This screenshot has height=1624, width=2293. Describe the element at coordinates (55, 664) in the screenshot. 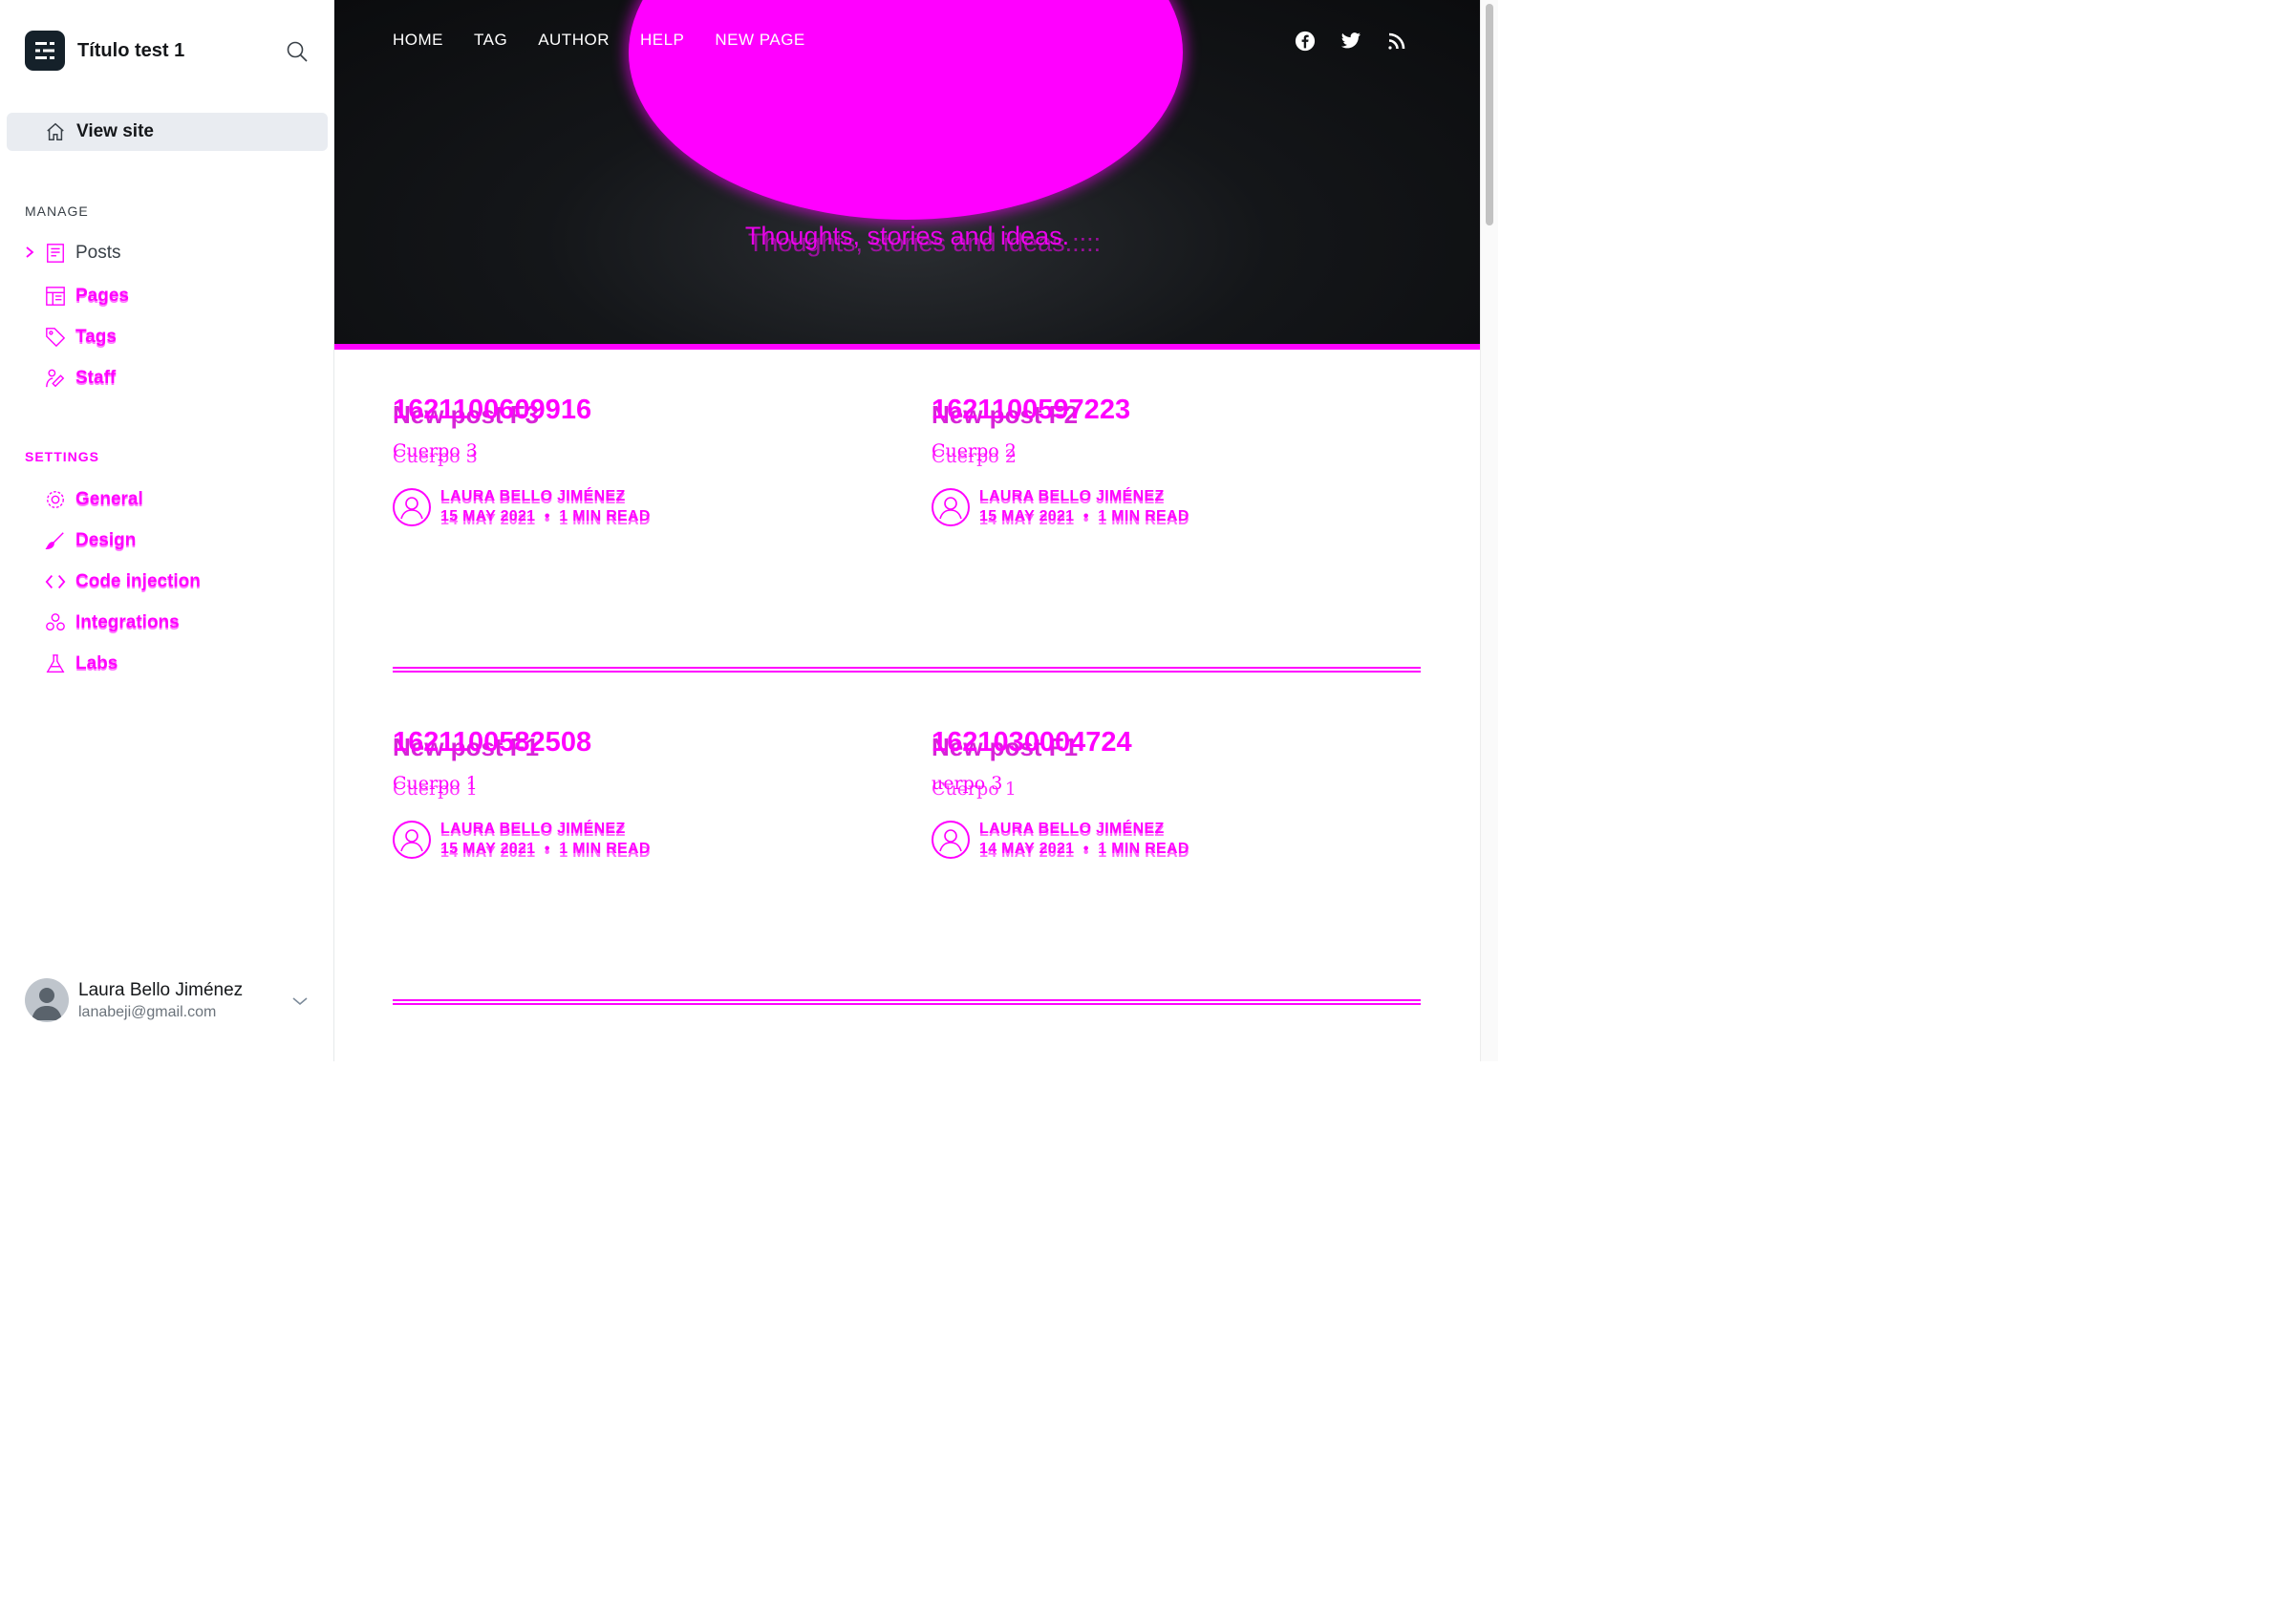

I see `flask-icon` at that location.